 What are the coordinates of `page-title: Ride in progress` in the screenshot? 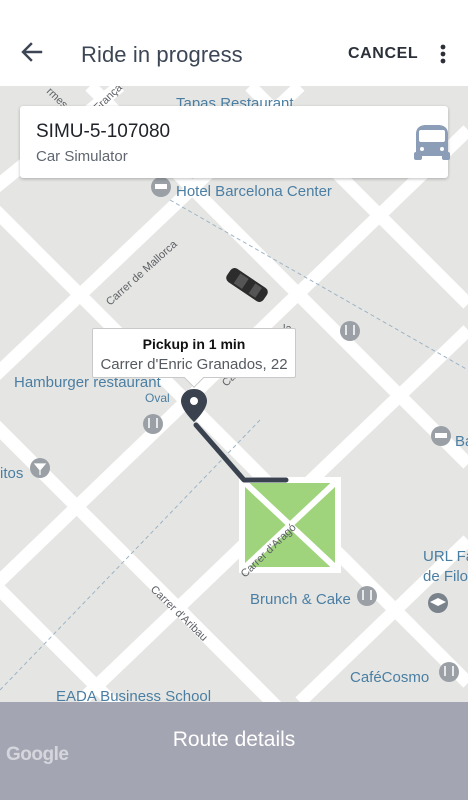 It's located at (162, 54).